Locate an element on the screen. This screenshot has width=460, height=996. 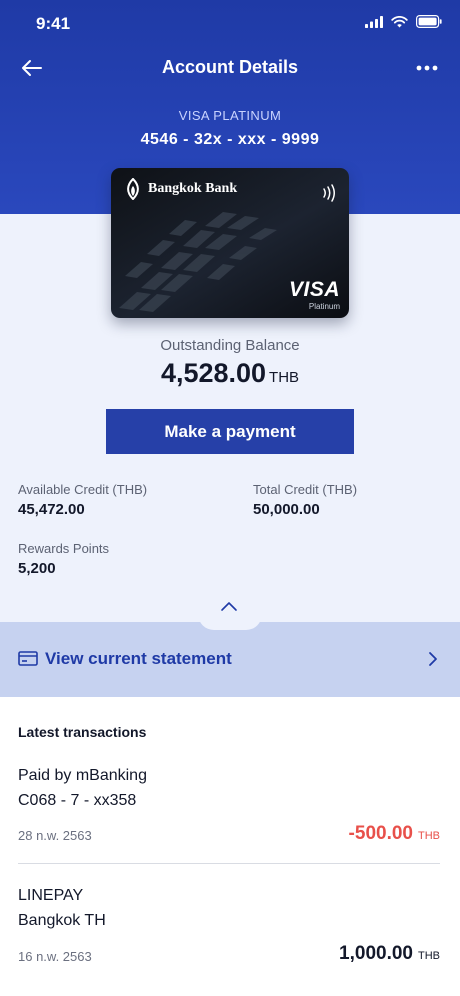
balance-label: Outstanding Balance is located at coordinates (230, 345).